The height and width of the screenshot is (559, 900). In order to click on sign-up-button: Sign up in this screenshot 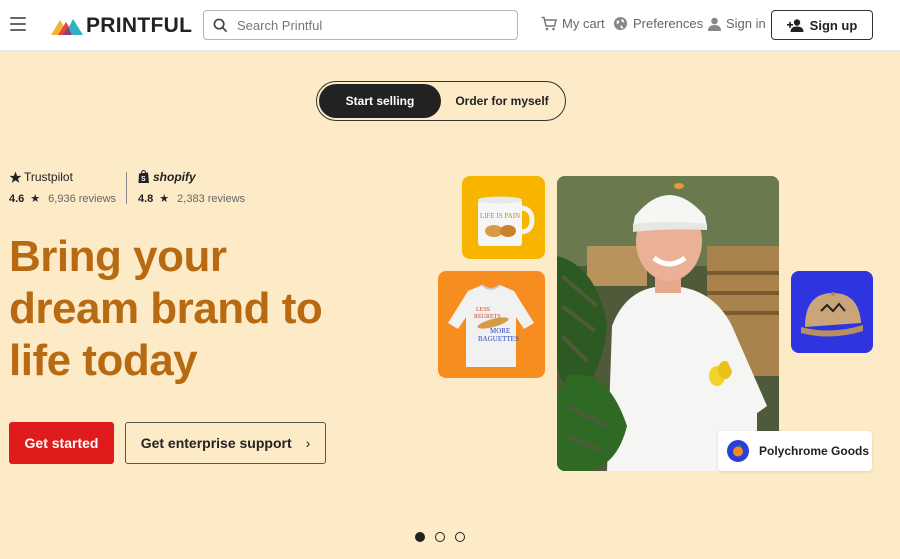, I will do `click(822, 25)`.